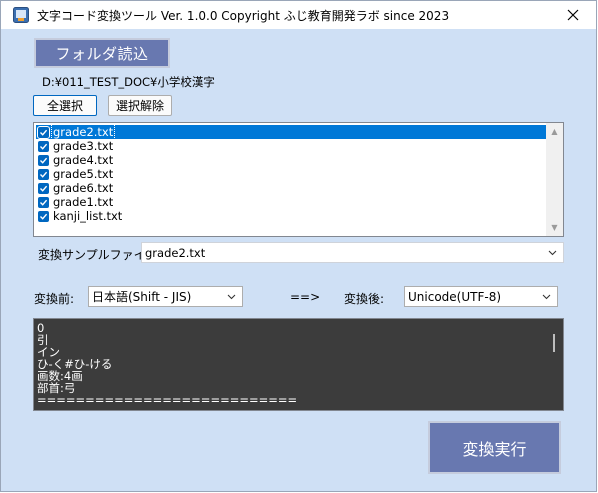  What do you see at coordinates (140, 105) in the screenshot?
I see `deselect-all-button: 選択解除` at bounding box center [140, 105].